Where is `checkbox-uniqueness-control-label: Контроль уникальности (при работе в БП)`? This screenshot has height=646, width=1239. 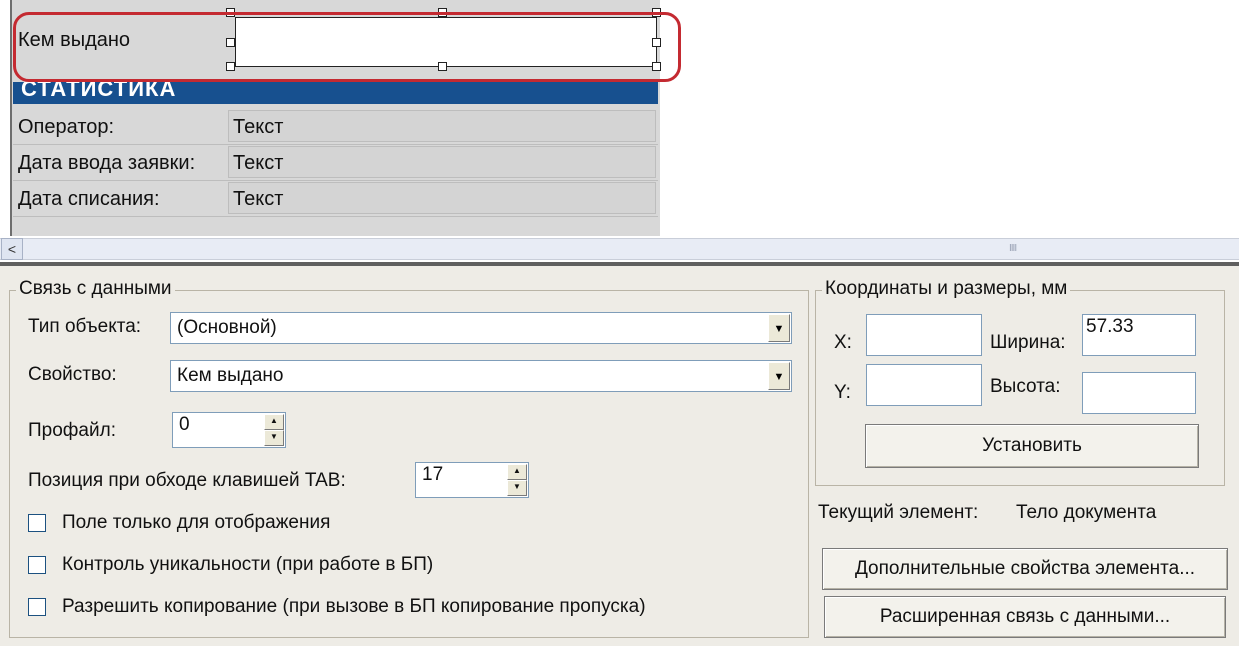 checkbox-uniqueness-control-label: Контроль уникальности (при работе в БП) is located at coordinates (247, 565).